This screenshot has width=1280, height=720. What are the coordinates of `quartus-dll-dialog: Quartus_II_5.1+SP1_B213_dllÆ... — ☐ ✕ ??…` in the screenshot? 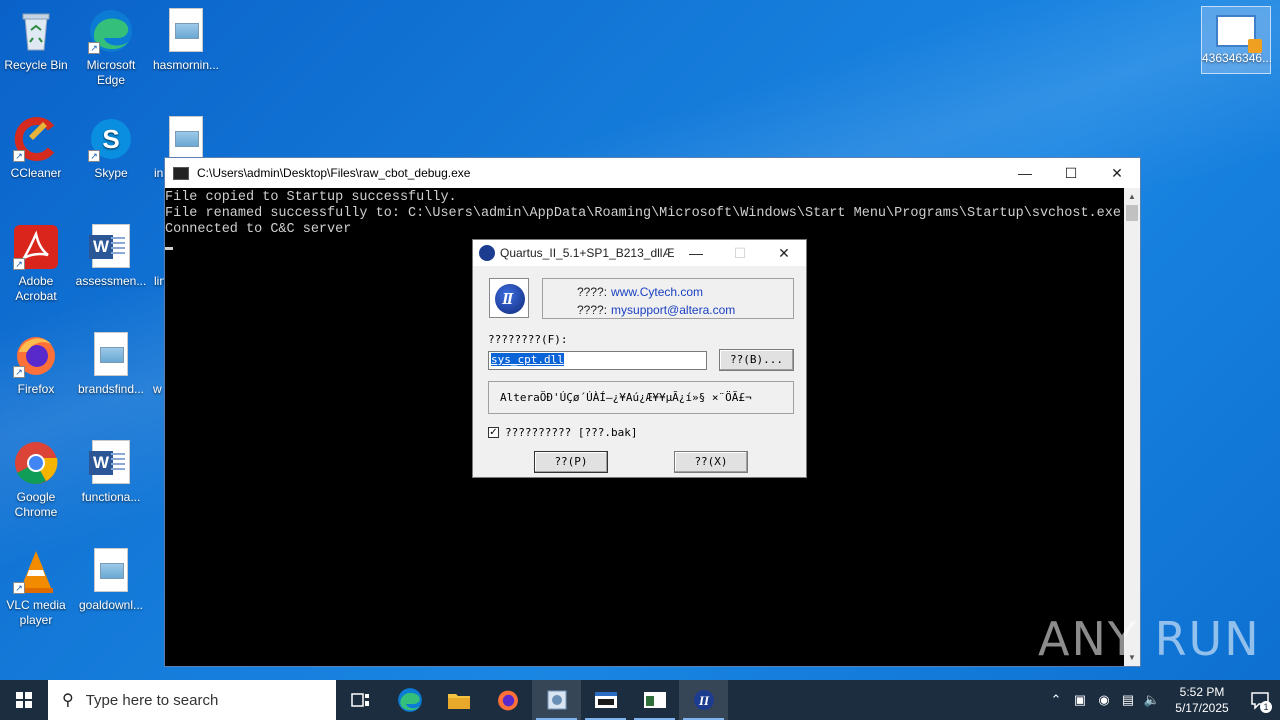 It's located at (639, 358).